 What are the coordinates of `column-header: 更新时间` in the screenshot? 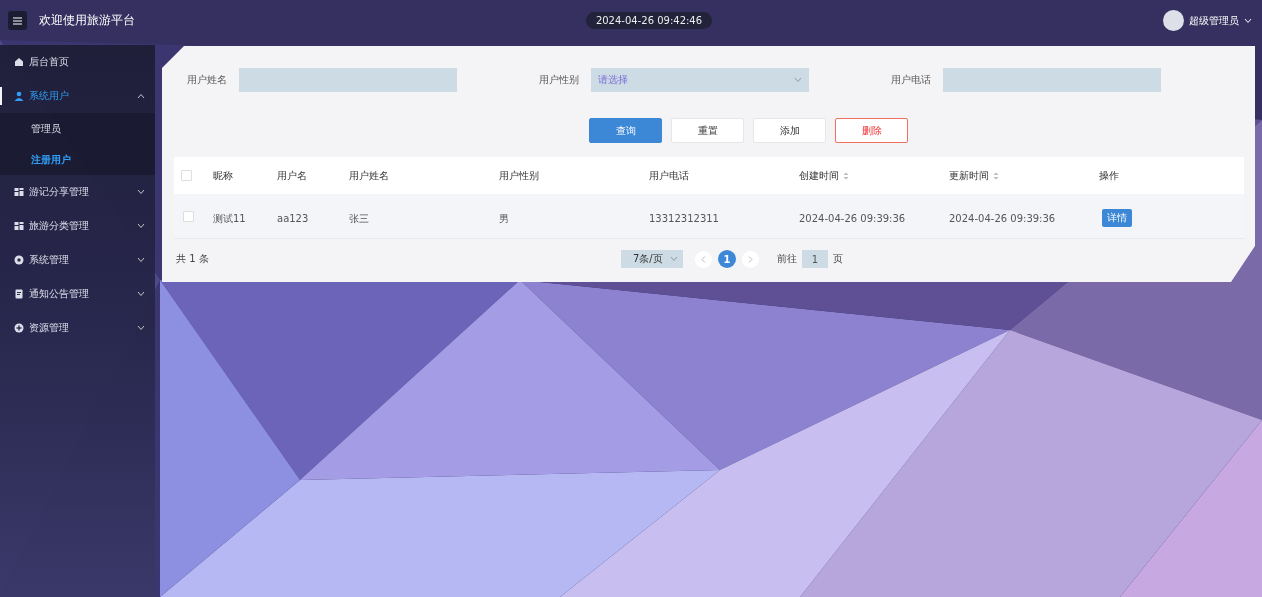 It's located at (969, 175).